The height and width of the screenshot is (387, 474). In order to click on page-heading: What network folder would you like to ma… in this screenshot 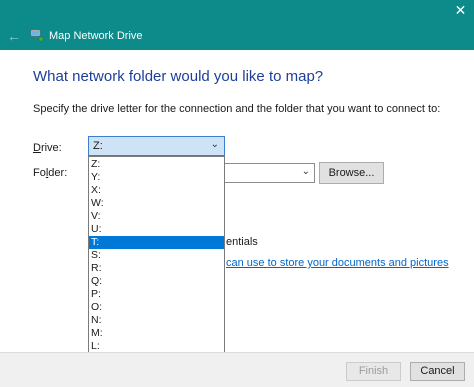, I will do `click(178, 76)`.